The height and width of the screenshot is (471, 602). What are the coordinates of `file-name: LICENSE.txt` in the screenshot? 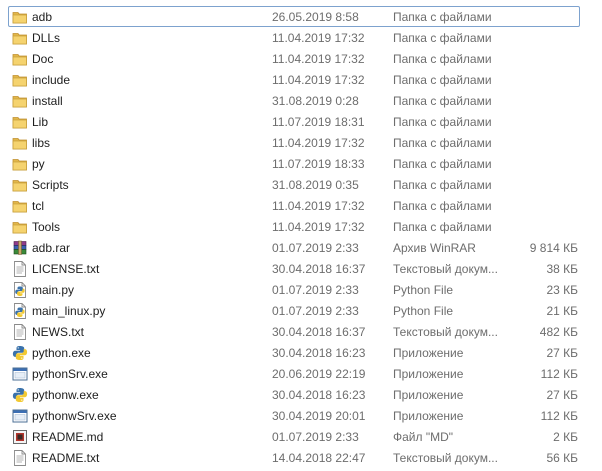 It's located at (66, 269).